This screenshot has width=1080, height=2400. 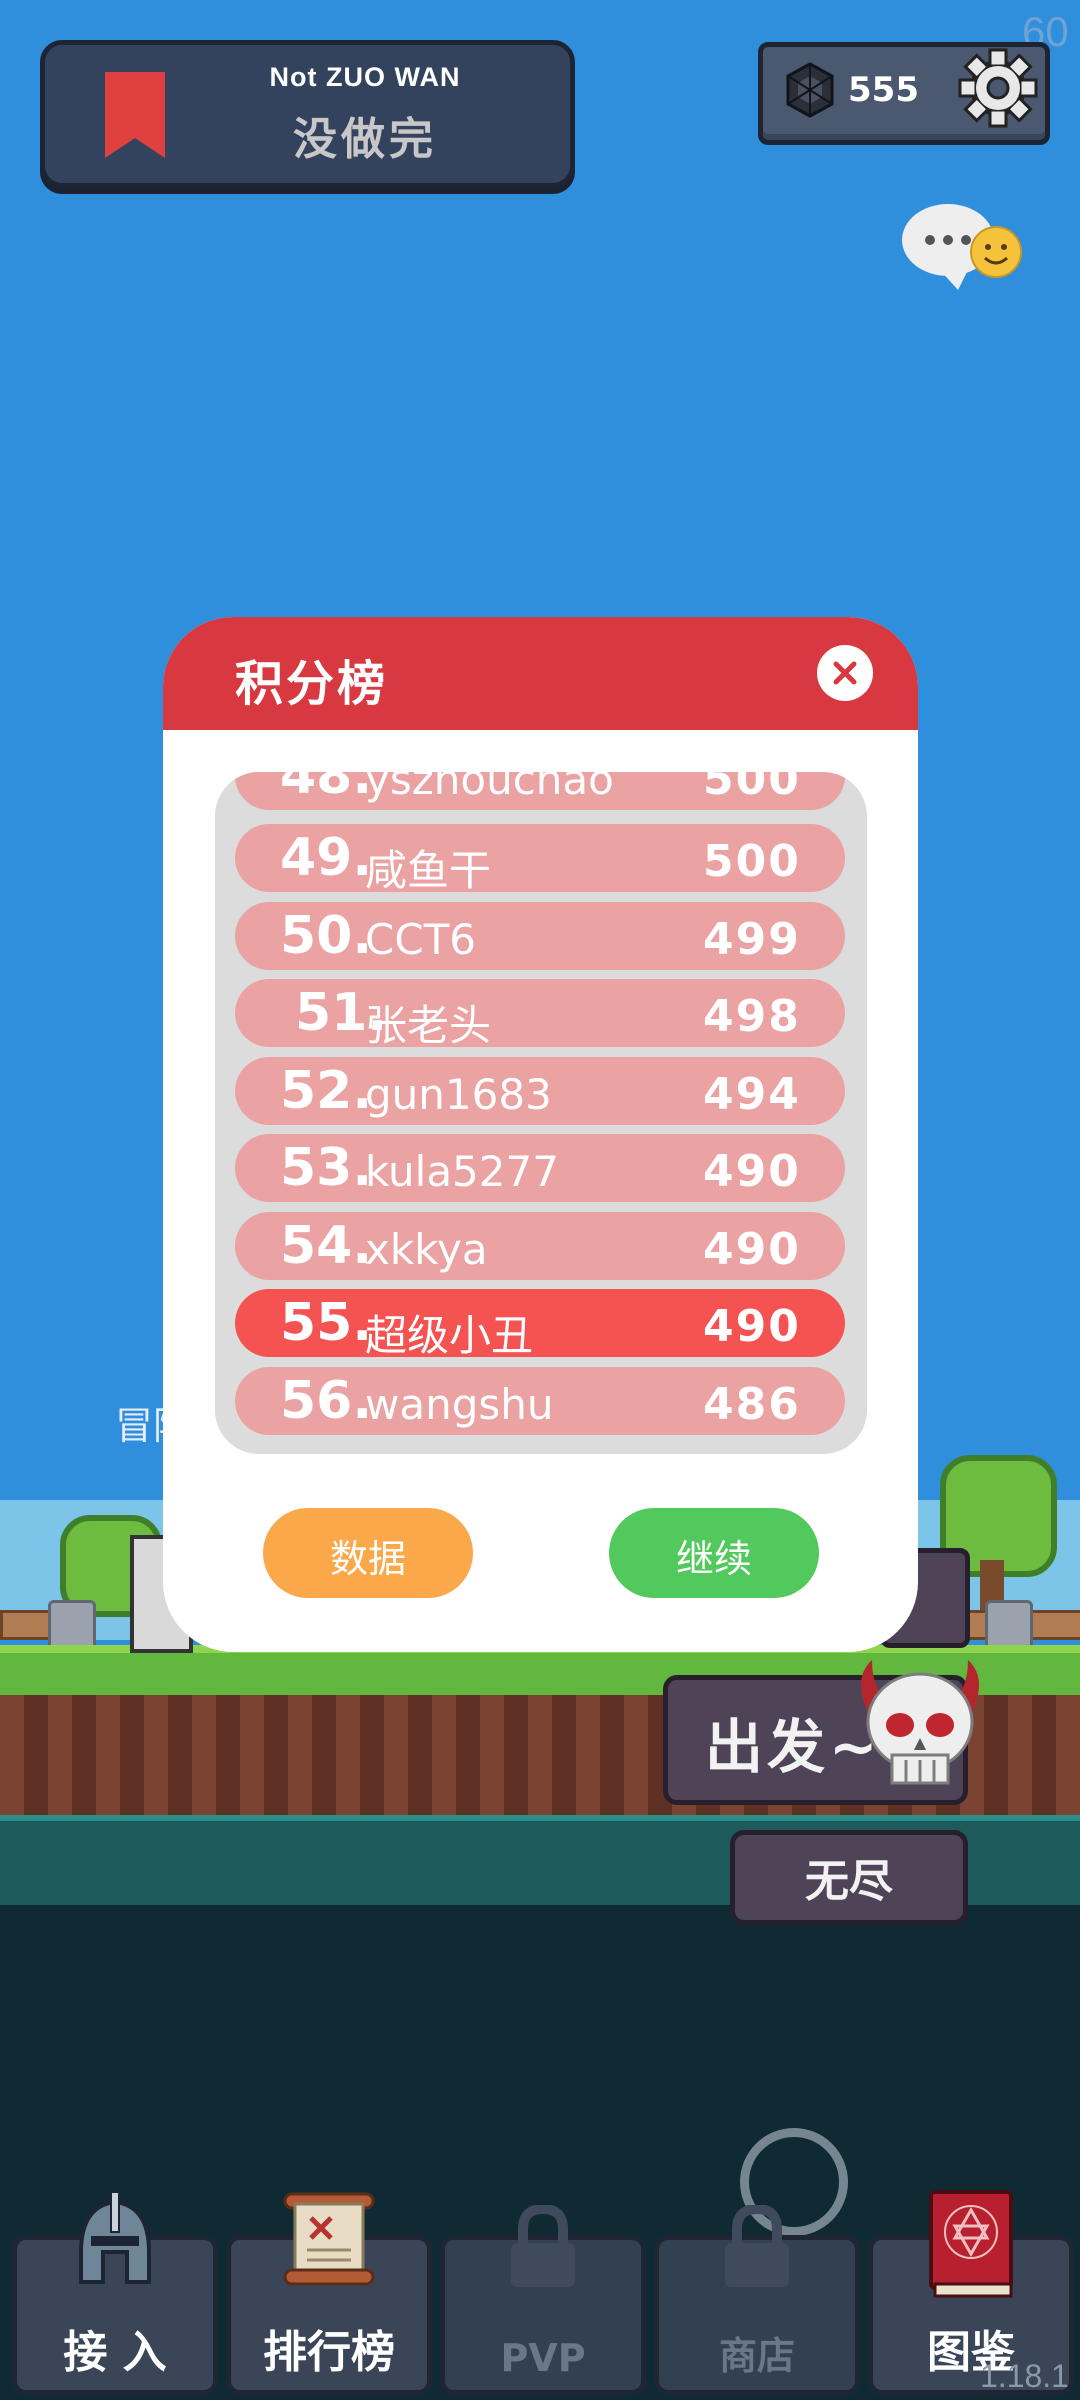 What do you see at coordinates (428, 870) in the screenshot?
I see `row-name: 咸鱼干` at bounding box center [428, 870].